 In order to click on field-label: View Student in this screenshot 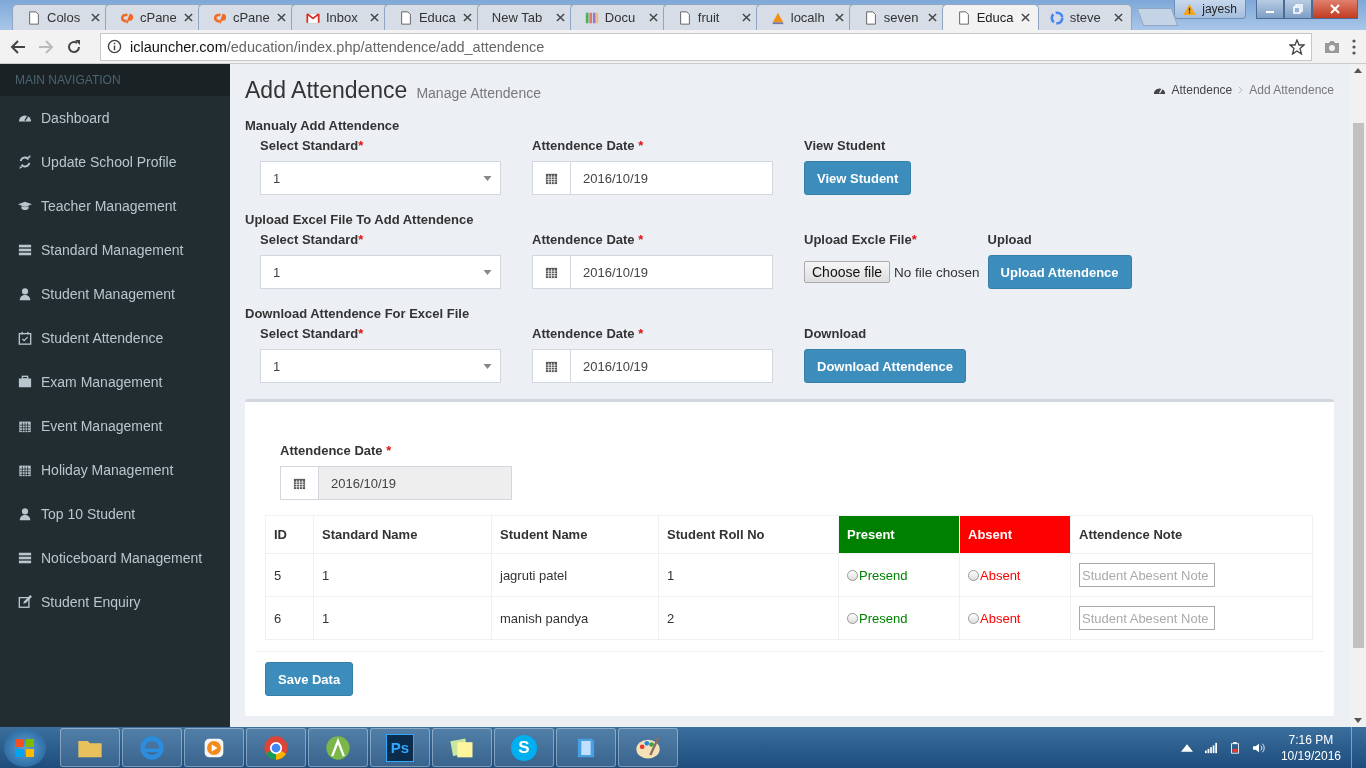, I will do `click(845, 146)`.